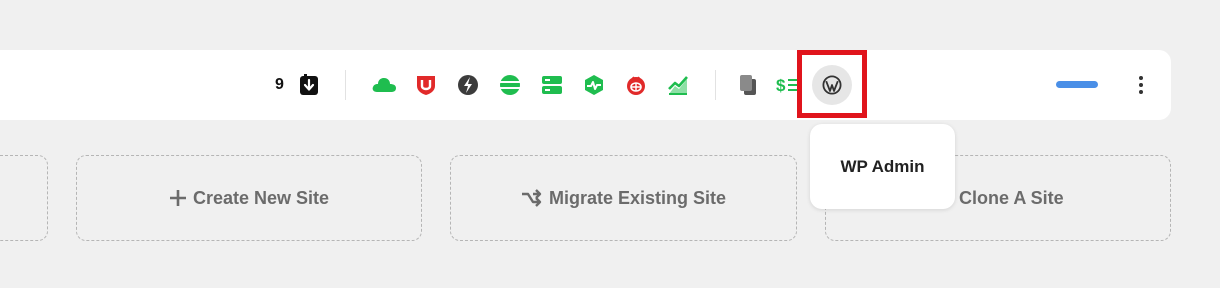 The height and width of the screenshot is (288, 1220). What do you see at coordinates (532, 198) in the screenshot?
I see `migrate-icon` at bounding box center [532, 198].